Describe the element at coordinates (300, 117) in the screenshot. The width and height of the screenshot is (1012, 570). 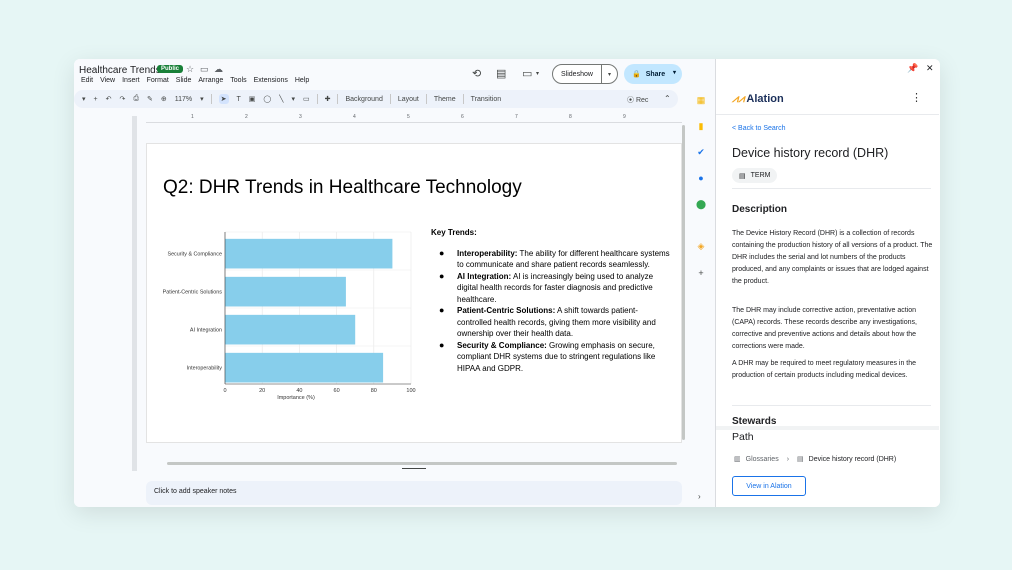
I see `ruler-tick: 3` at that location.